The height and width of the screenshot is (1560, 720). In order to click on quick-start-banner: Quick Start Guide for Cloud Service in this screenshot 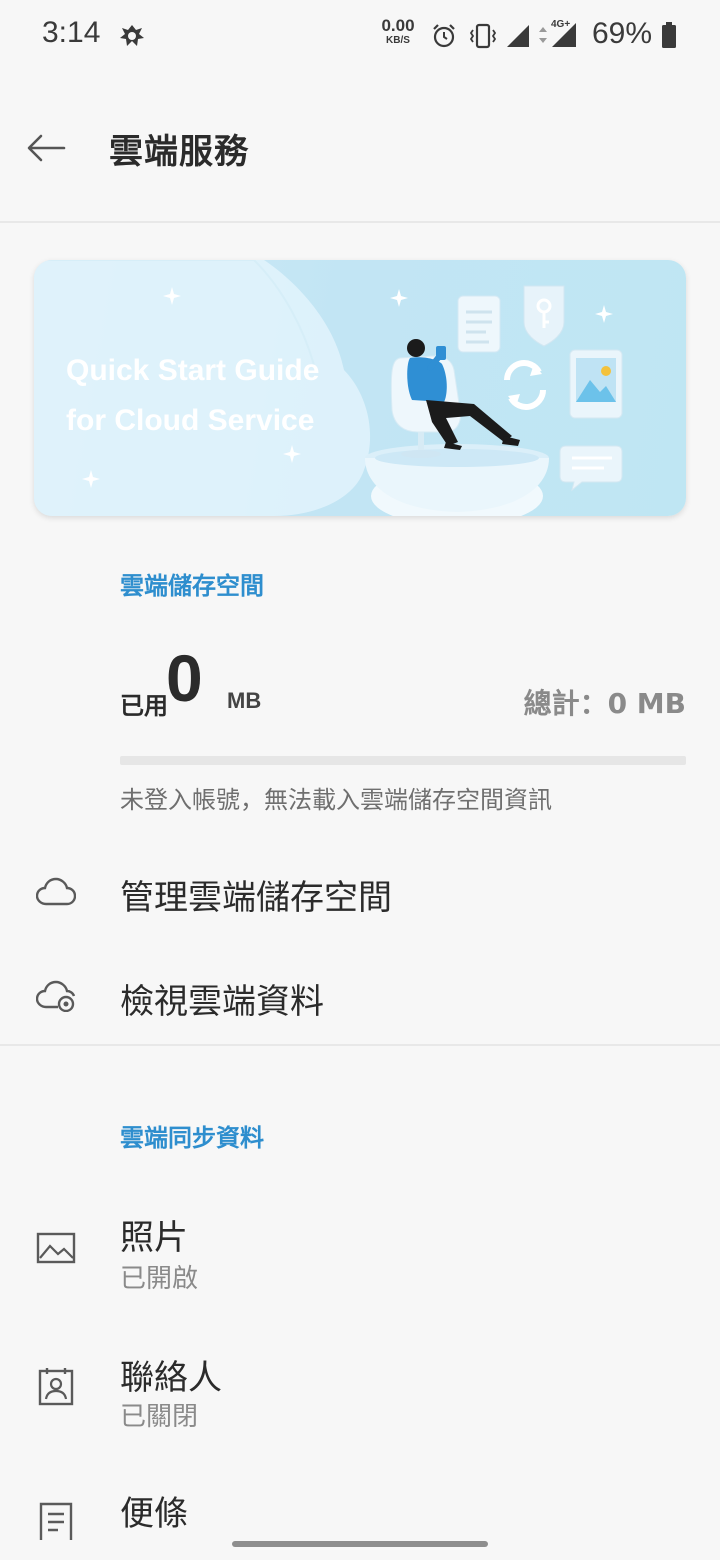, I will do `click(360, 388)`.